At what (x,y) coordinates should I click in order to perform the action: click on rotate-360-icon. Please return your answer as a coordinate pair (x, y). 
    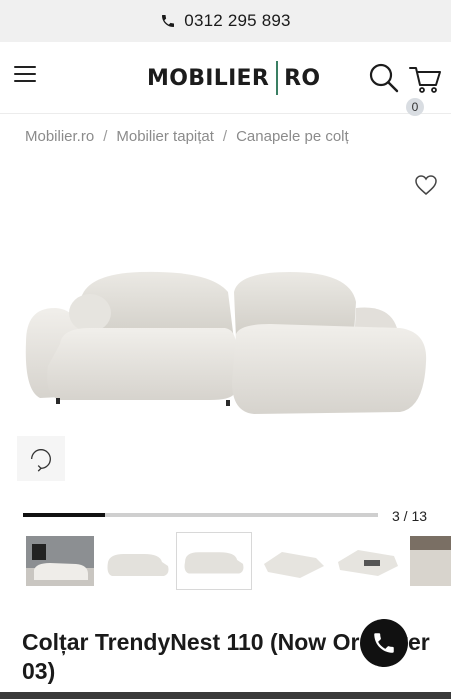
    Looking at the image, I should click on (41, 460).